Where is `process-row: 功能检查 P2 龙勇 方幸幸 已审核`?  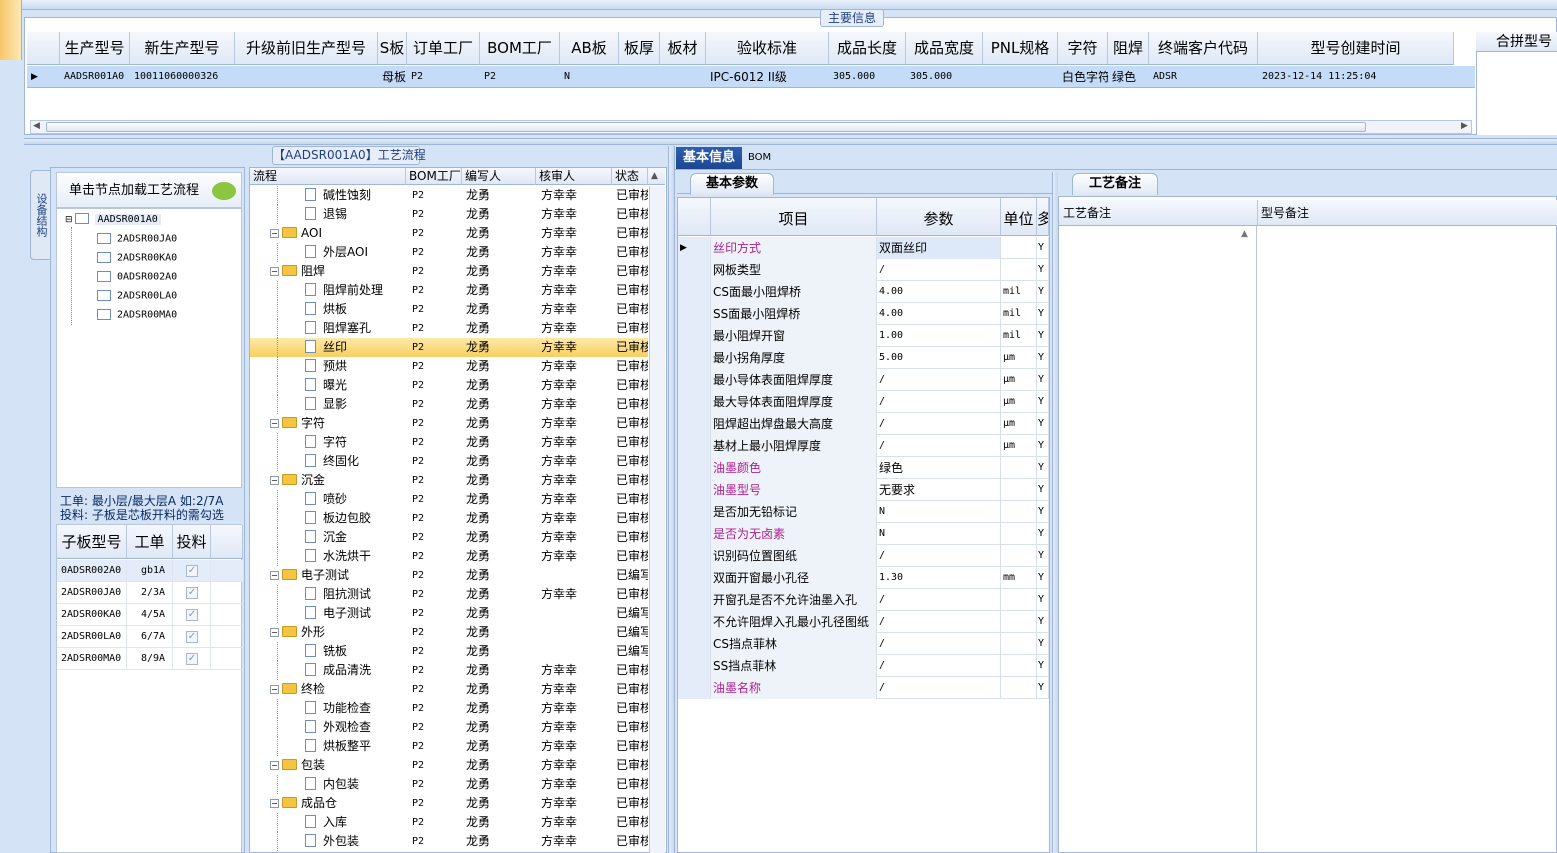
process-row: 功能检查 P2 龙勇 方幸幸 已审核 is located at coordinates (449, 708).